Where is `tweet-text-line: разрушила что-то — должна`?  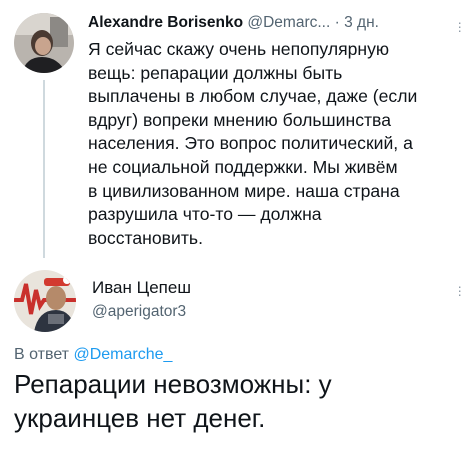 tweet-text-line: разрушила что-то — должна is located at coordinates (205, 214).